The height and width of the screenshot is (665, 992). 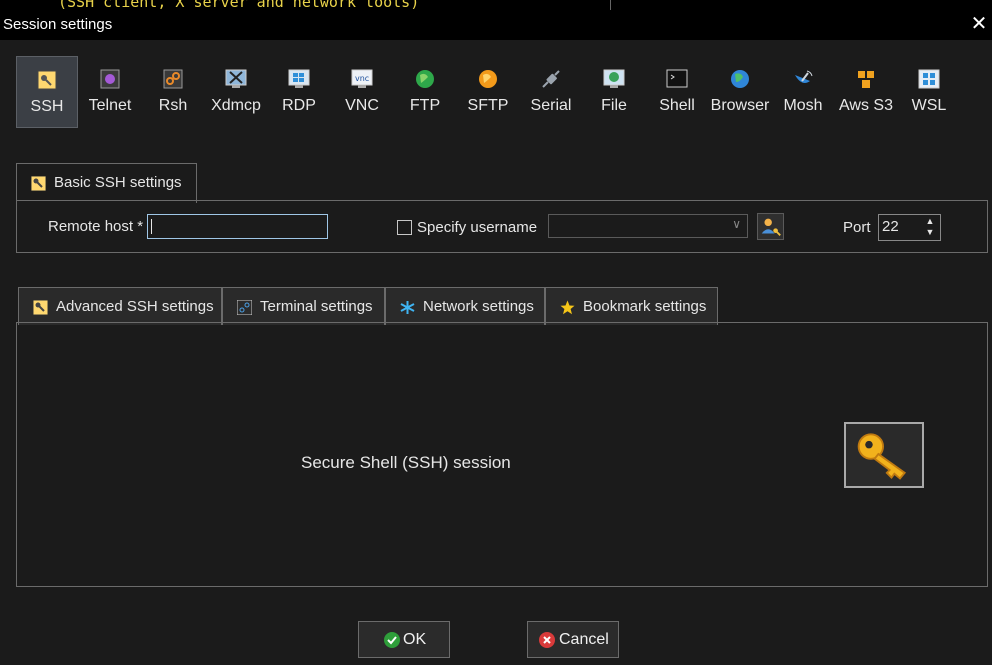 I want to click on check-icon, so click(x=392, y=640).